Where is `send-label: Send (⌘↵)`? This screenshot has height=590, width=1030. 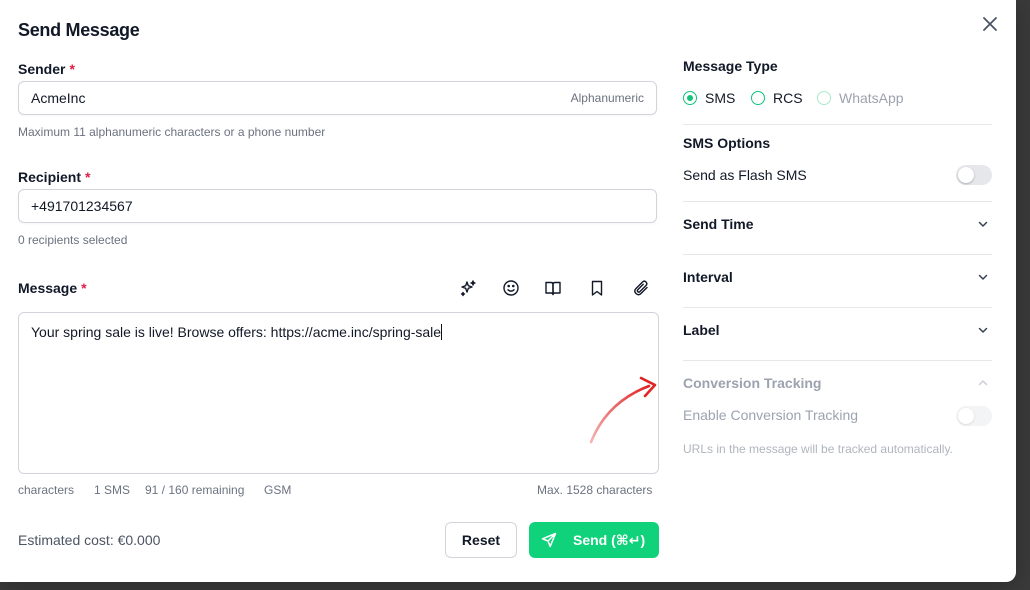 send-label: Send (⌘↵) is located at coordinates (609, 539).